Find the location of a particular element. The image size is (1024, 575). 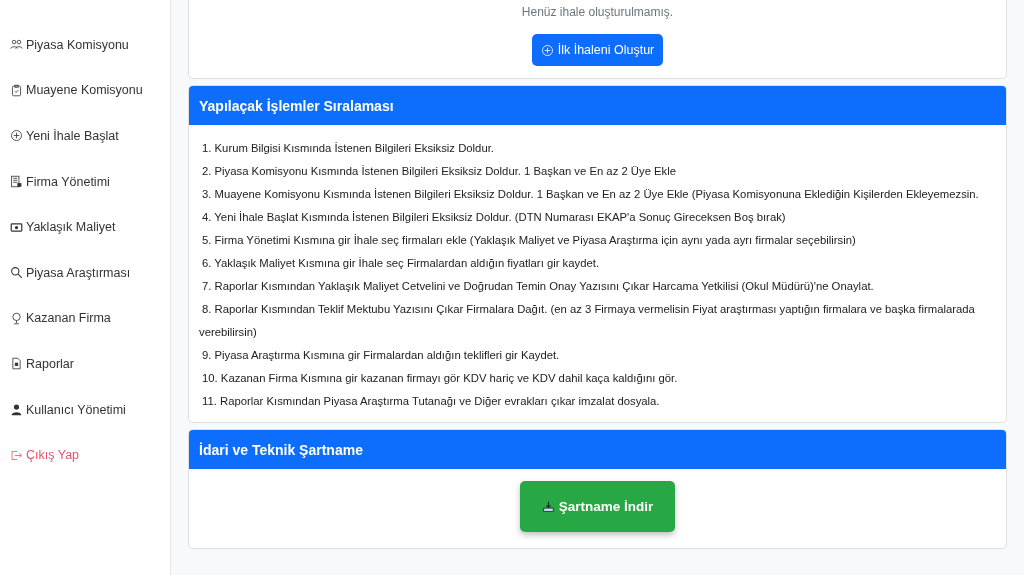

sidebar-item: Muayene Komisyonu is located at coordinates (90, 90).